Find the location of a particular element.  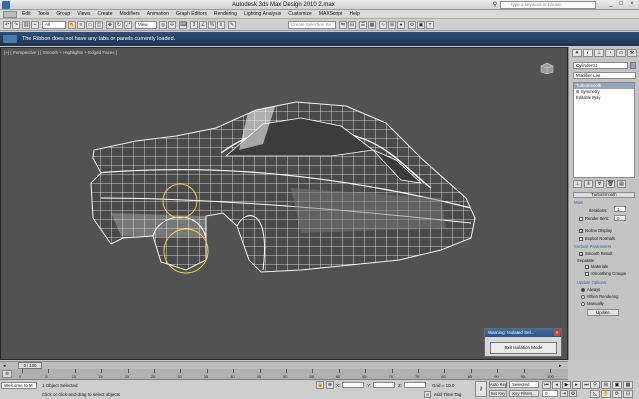

search-input: Type a keyword or phrase is located at coordinates (548, 5).